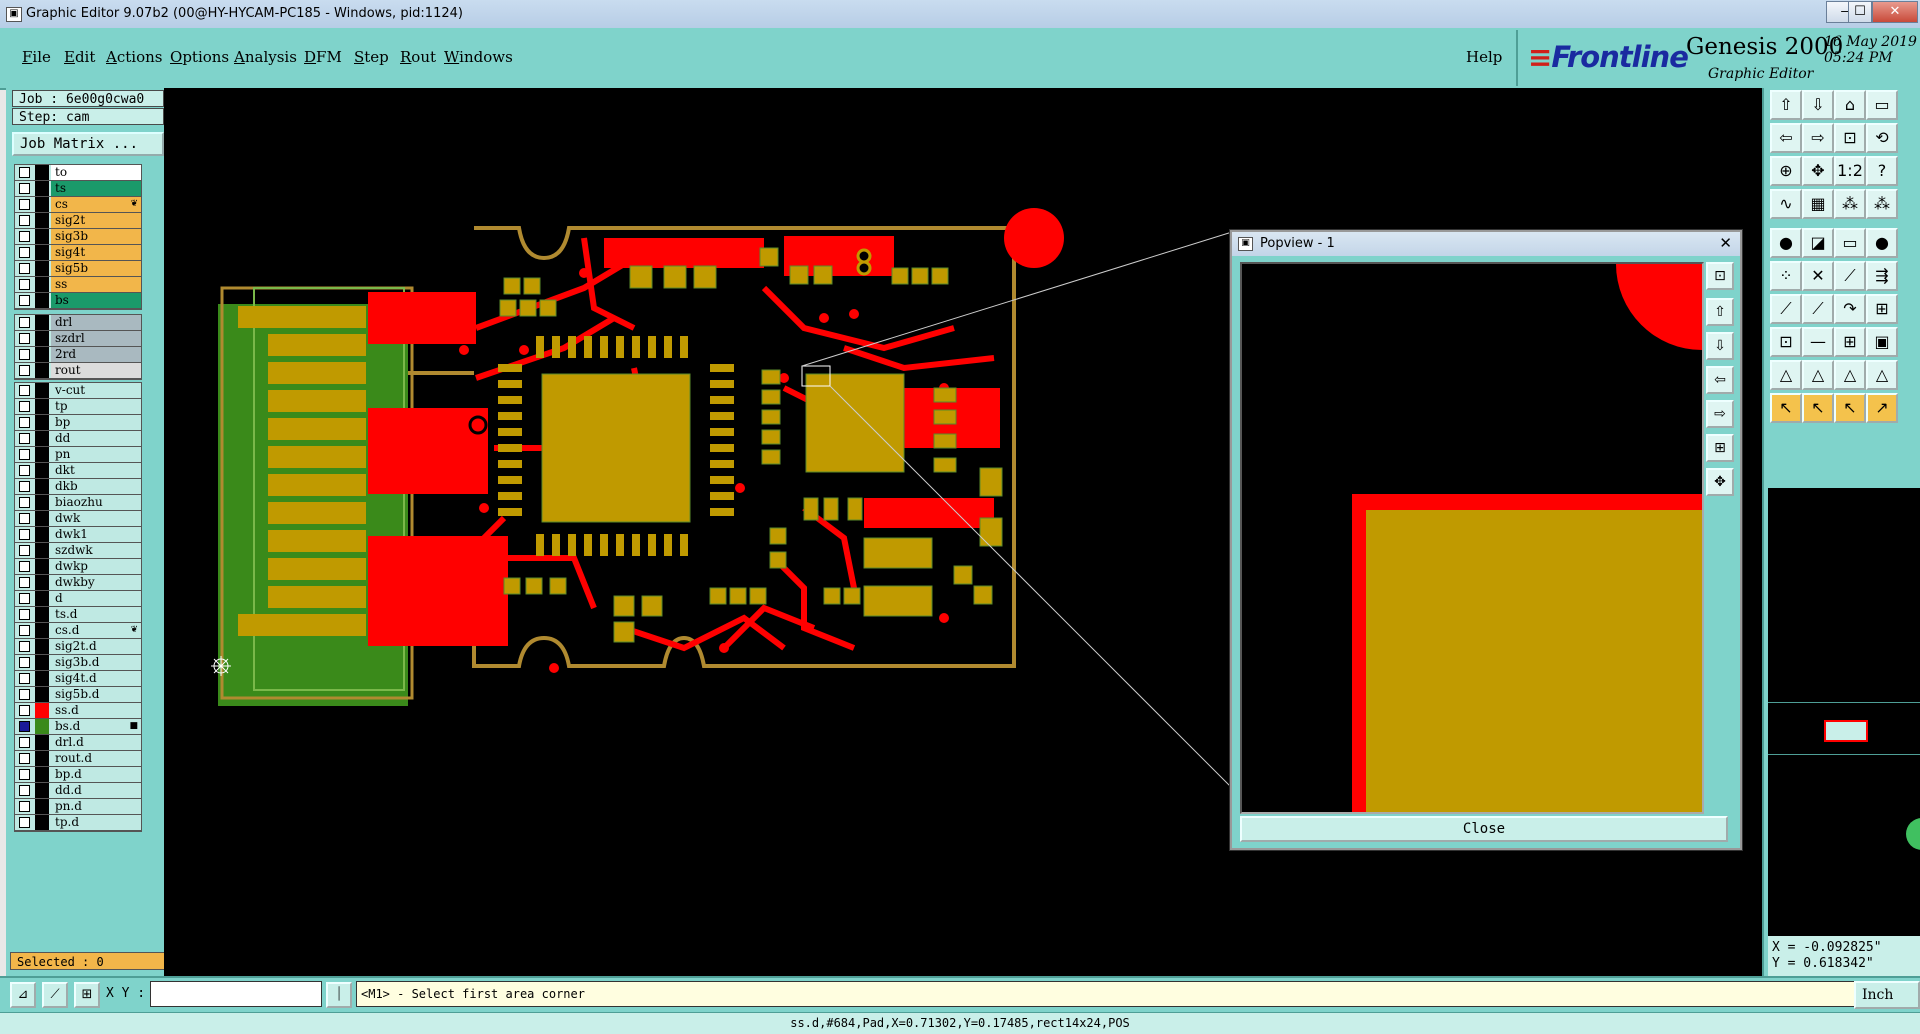 The image size is (1920, 1034). What do you see at coordinates (1882, 375) in the screenshot?
I see `triangle-edge-icon: △` at bounding box center [1882, 375].